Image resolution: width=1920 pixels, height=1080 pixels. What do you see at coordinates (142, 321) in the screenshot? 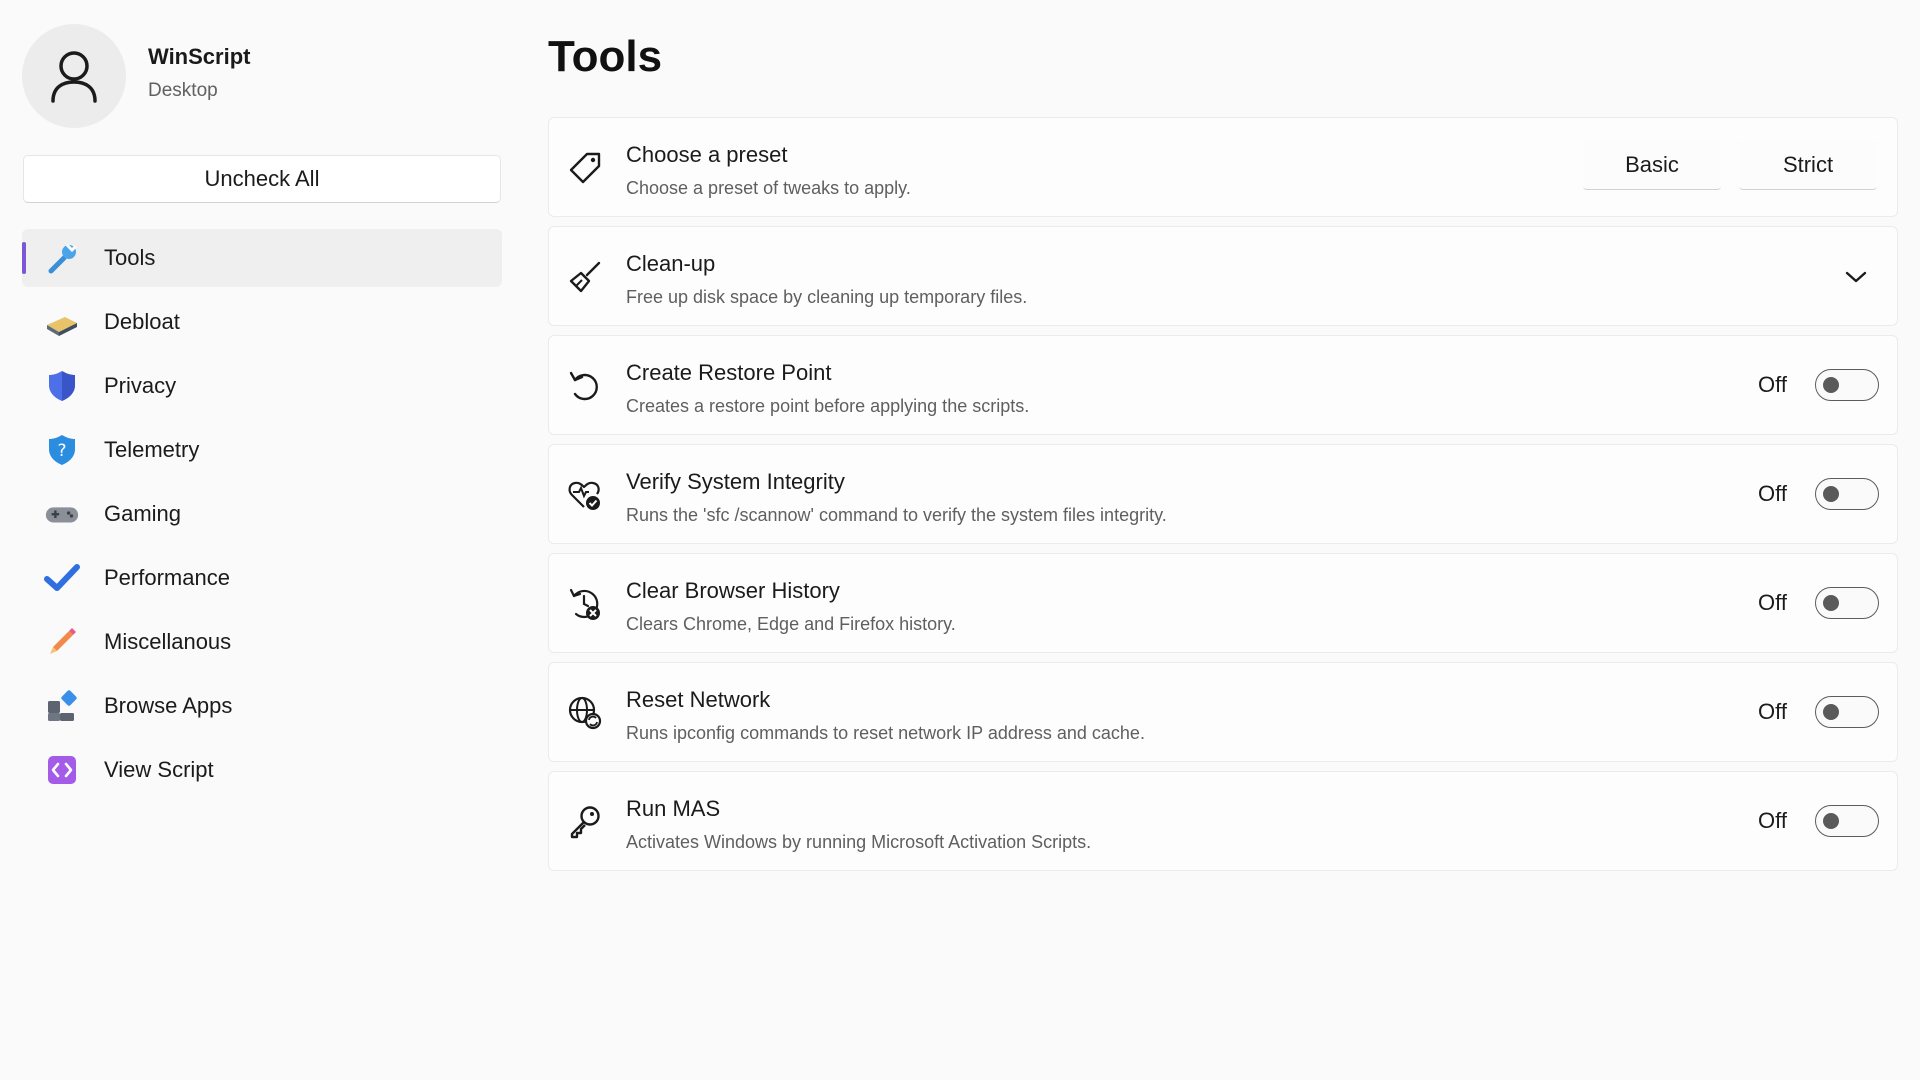
I see `sidebar-item-label: Debloat` at bounding box center [142, 321].